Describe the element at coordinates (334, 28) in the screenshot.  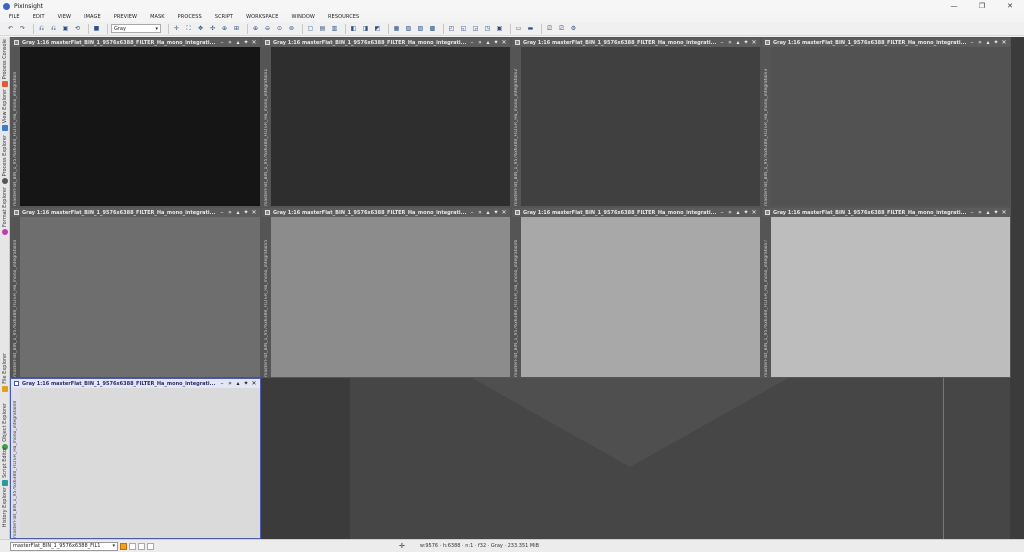
I see `preview-delete-icon: ▥` at that location.